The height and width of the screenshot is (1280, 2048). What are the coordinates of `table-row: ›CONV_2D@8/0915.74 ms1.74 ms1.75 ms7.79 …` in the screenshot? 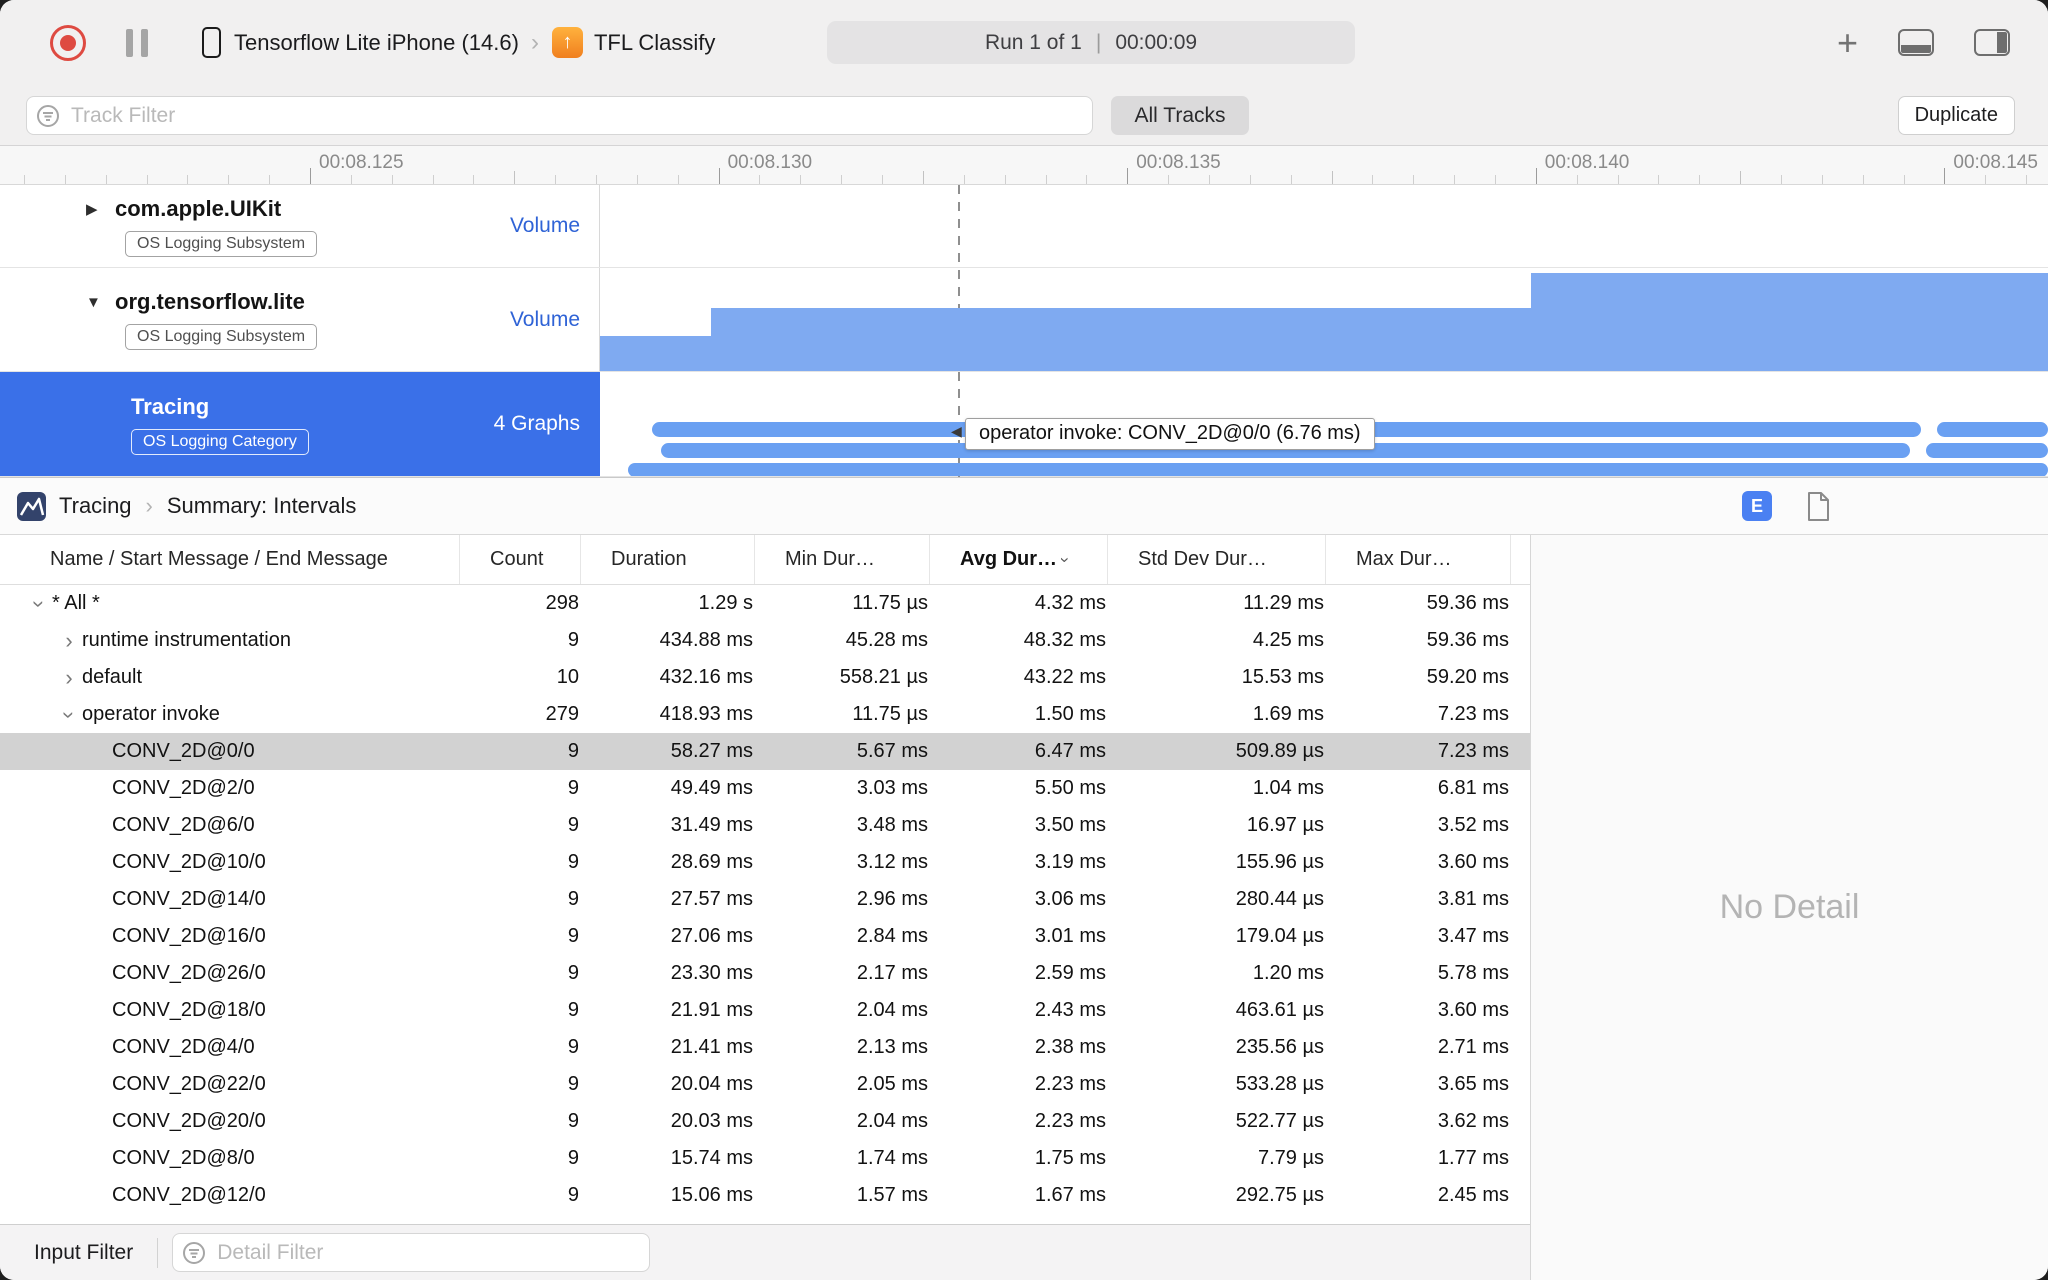 It's located at (765, 1158).